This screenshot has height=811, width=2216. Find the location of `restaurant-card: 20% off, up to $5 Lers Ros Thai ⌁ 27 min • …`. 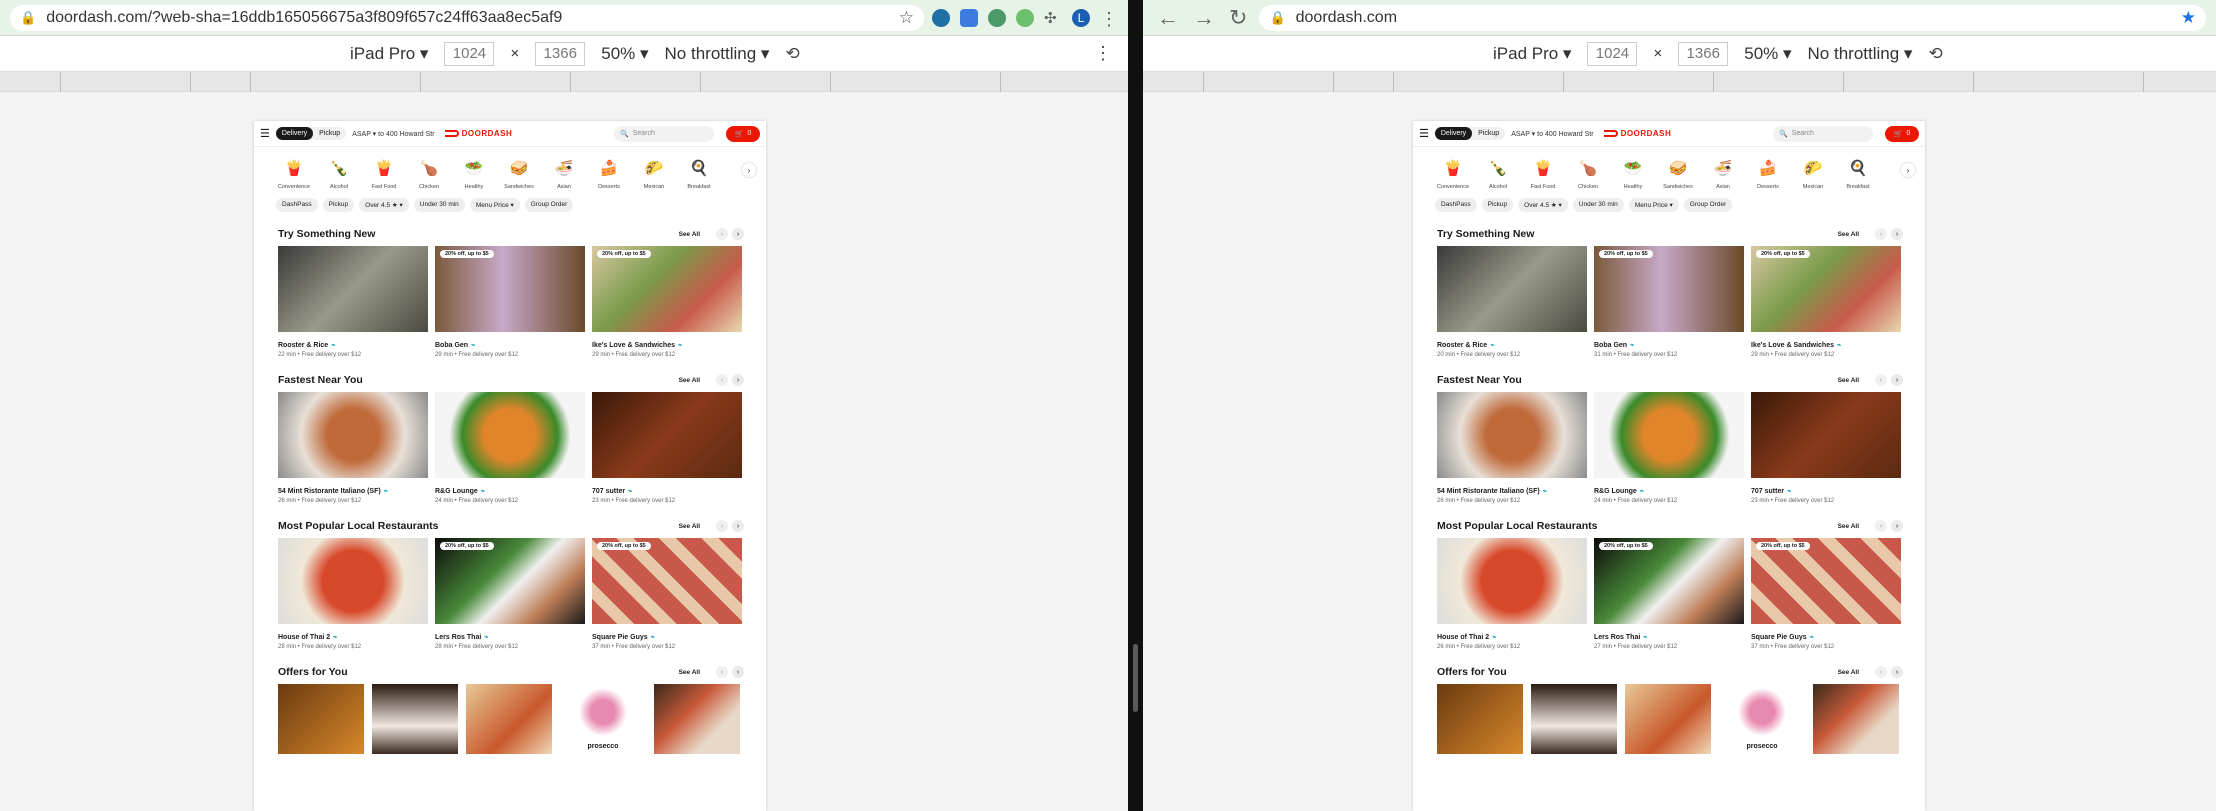

restaurant-card: 20% off, up to $5 Lers Ros Thai ⌁ 27 min • … is located at coordinates (1669, 594).